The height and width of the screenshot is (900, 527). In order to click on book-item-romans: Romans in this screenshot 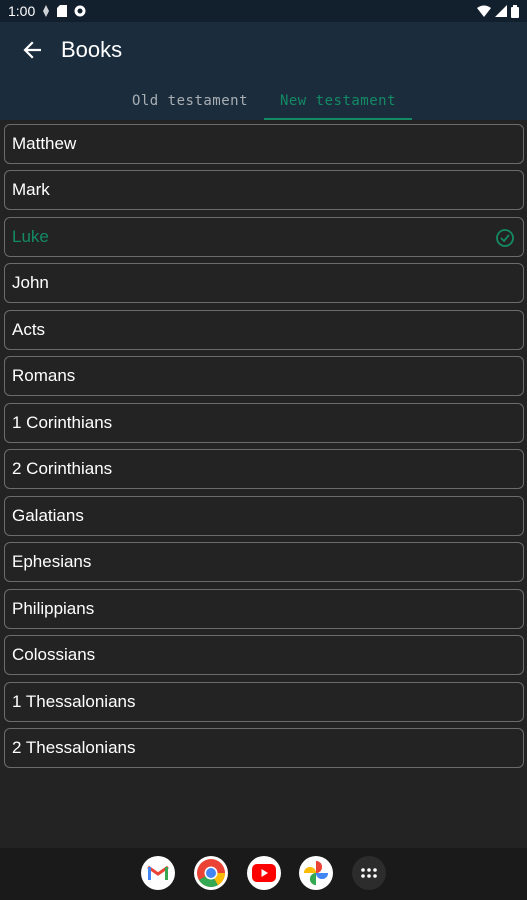, I will do `click(264, 376)`.